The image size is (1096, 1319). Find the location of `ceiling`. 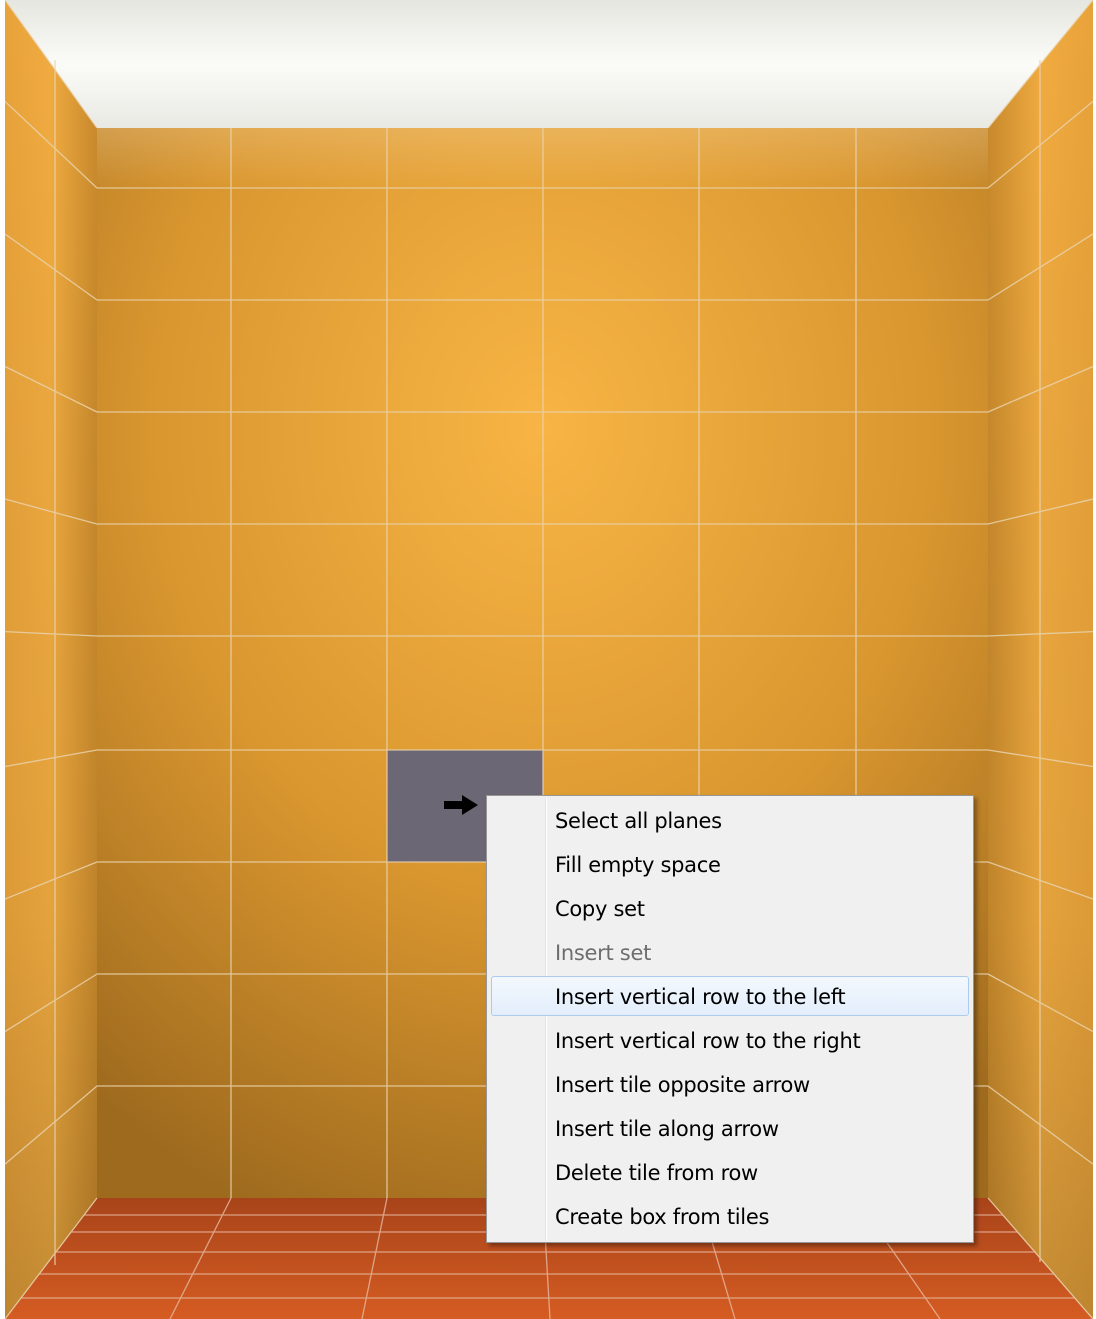

ceiling is located at coordinates (549, 64).